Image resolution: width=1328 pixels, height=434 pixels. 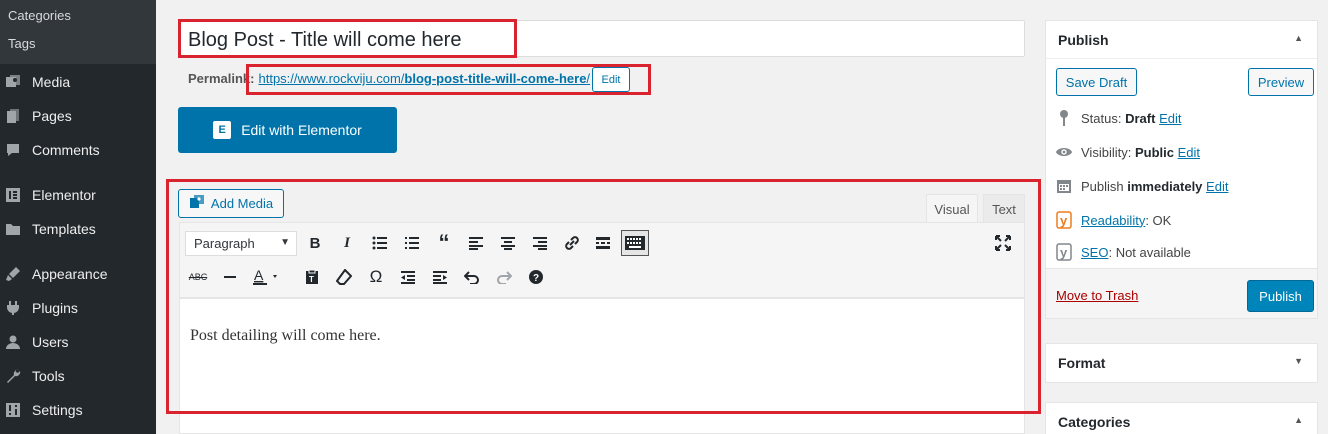 What do you see at coordinates (78, 308) in the screenshot?
I see `sidebar-item-plugins: Plugins` at bounding box center [78, 308].